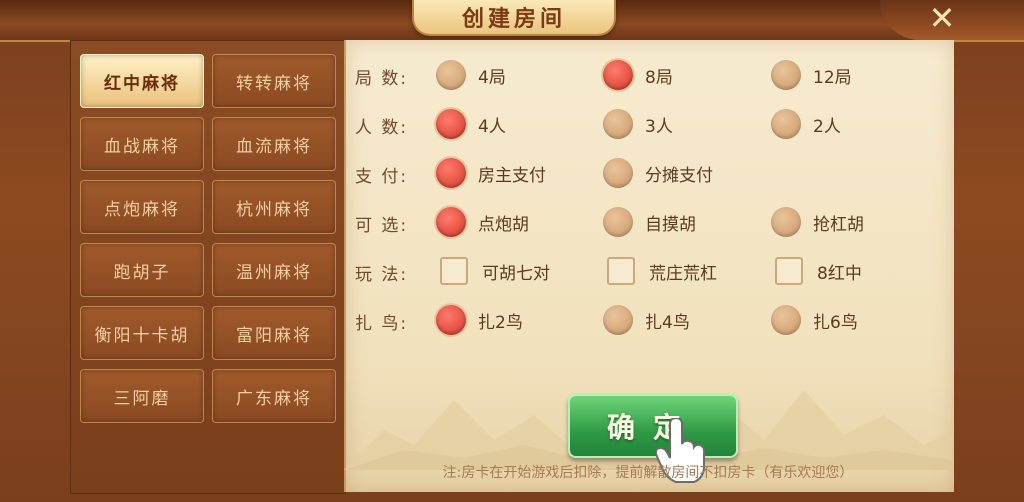 Image resolution: width=1024 pixels, height=502 pixels. Describe the element at coordinates (382, 226) in the screenshot. I see `row-label: 可 选:` at that location.